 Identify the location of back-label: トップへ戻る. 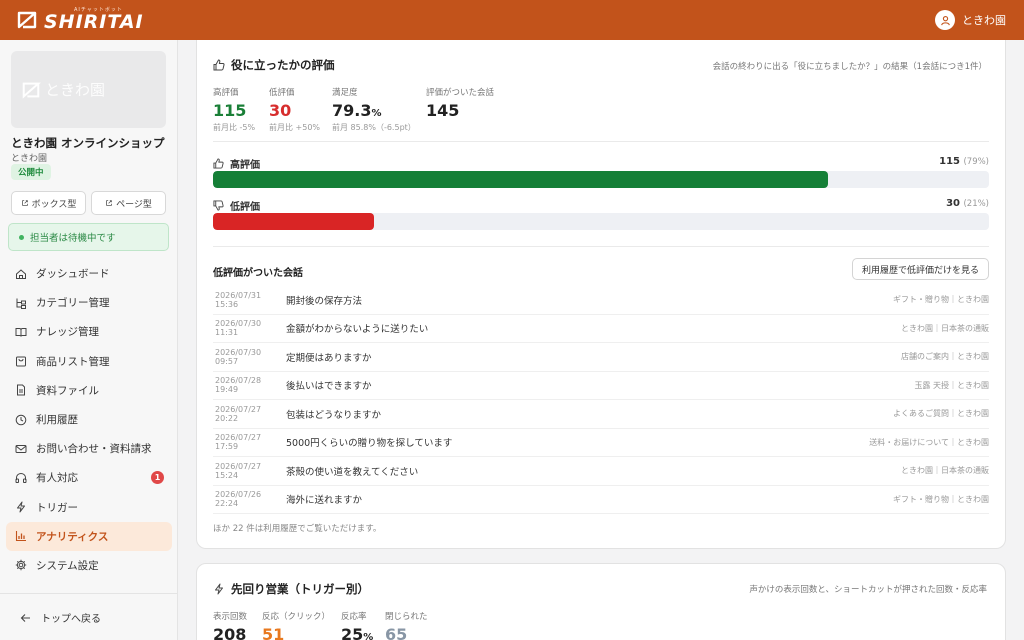
(71, 619).